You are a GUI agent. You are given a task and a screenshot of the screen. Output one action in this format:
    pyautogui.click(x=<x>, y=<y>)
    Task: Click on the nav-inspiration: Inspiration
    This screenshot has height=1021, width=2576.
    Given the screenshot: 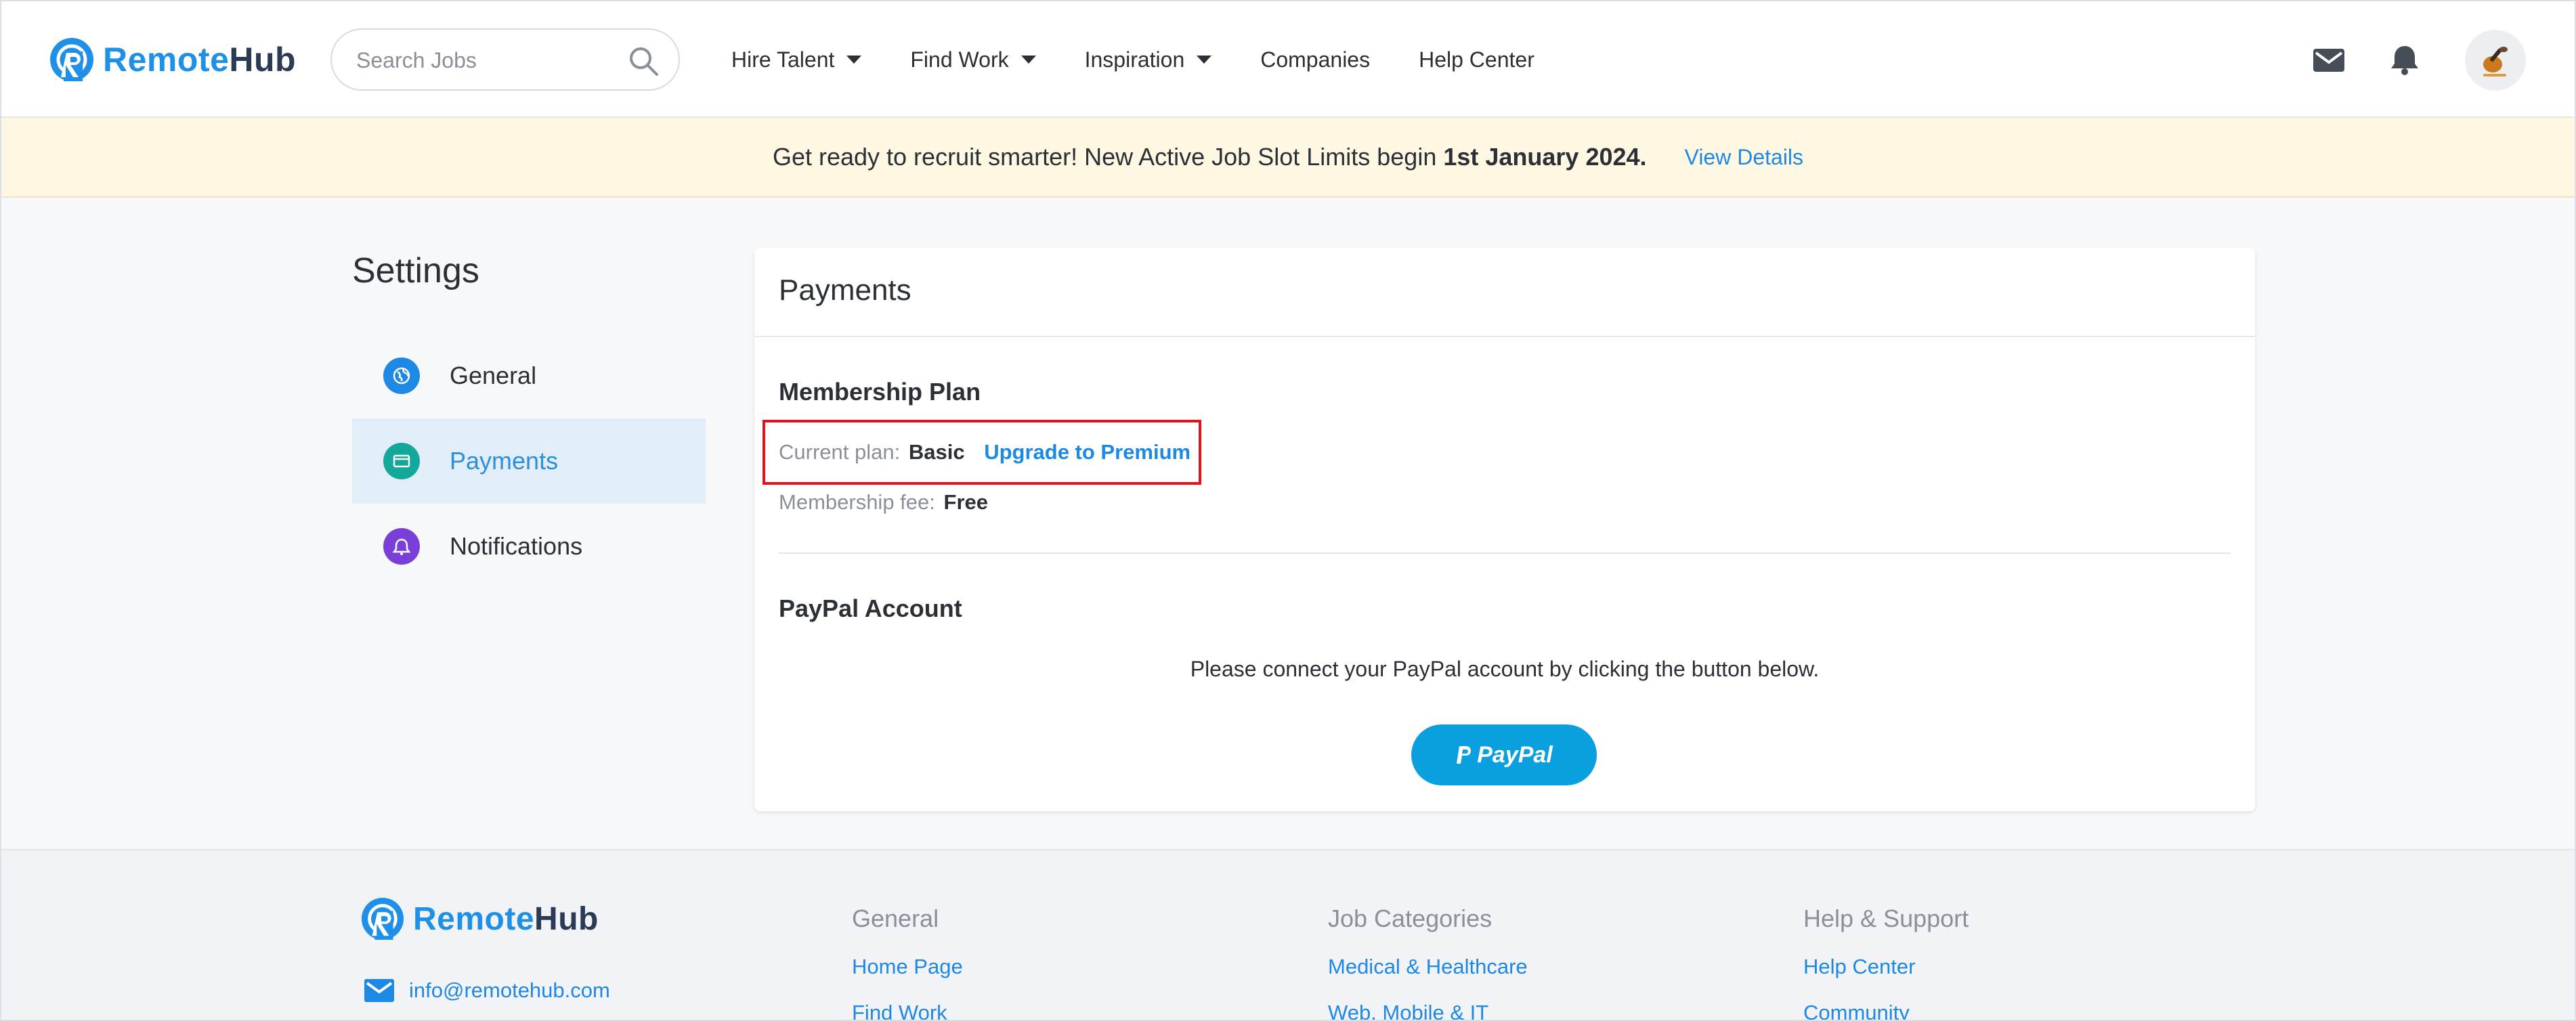 What is the action you would take?
    pyautogui.click(x=1148, y=59)
    